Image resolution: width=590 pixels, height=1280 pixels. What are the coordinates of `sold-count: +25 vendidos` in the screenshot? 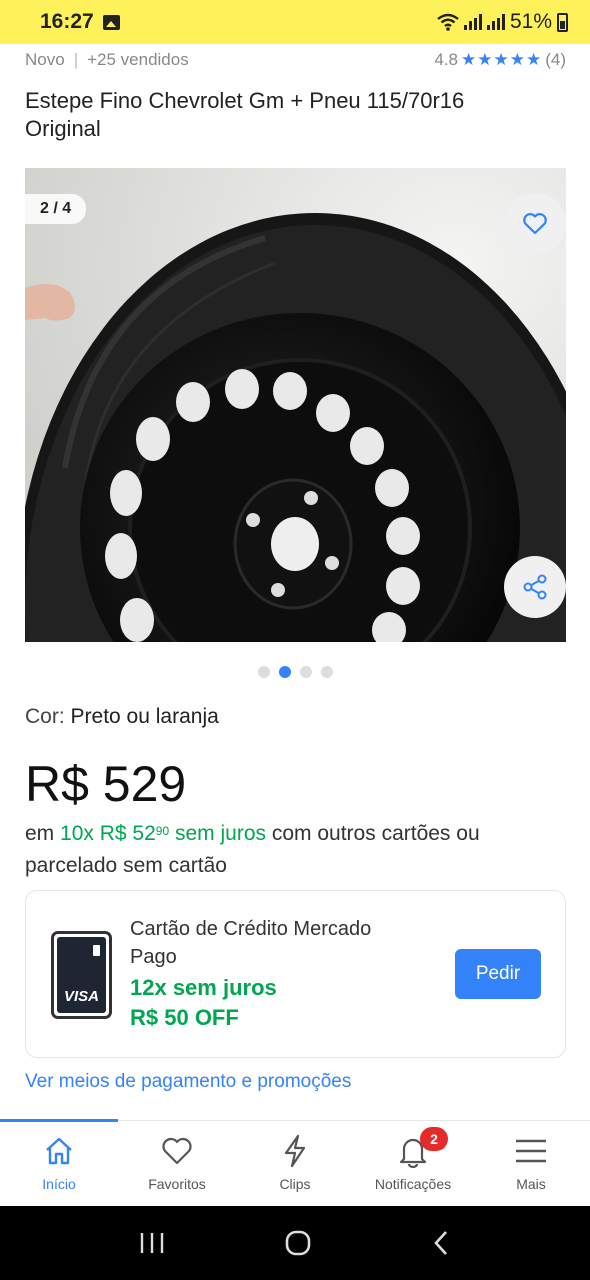 It's located at (138, 59).